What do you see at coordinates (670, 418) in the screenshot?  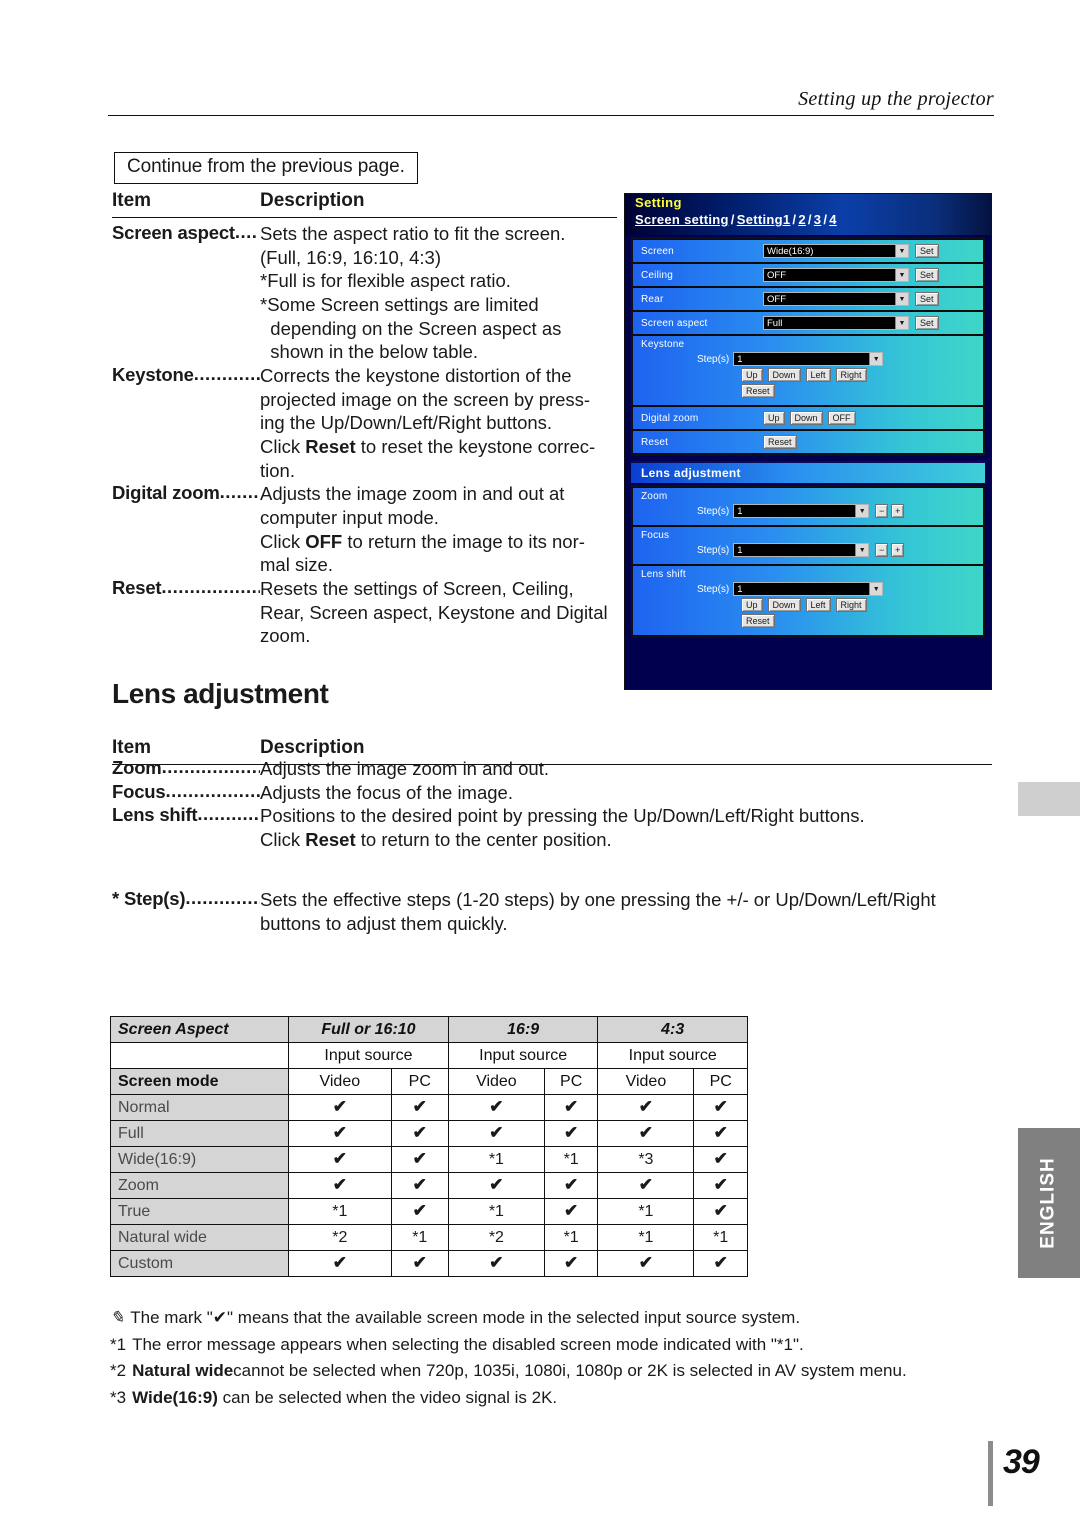 I see `ui-label-digital-zoom: Digital zoom` at bounding box center [670, 418].